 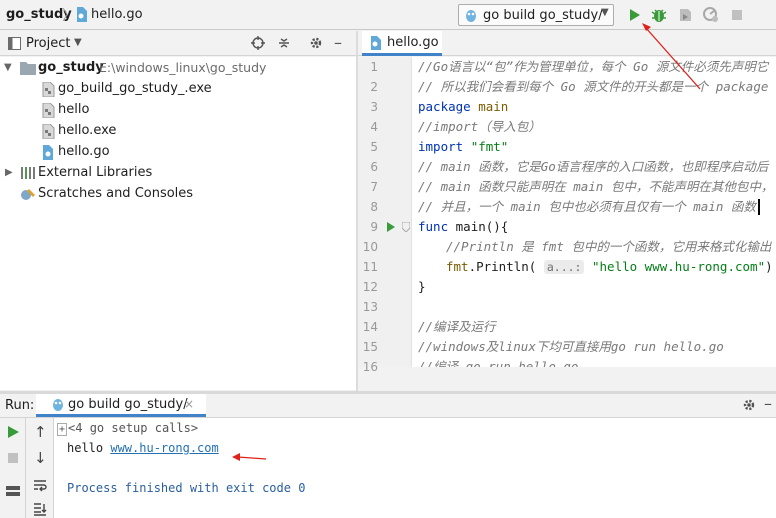 What do you see at coordinates (40, 468) in the screenshot?
I see `run-toolbar-secondary: ↑ ↓` at bounding box center [40, 468].